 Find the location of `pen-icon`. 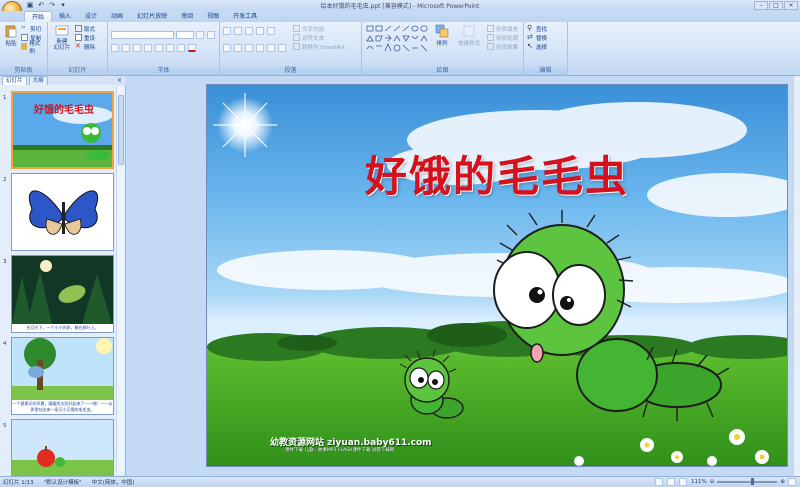

pen-icon is located at coordinates (490, 37).